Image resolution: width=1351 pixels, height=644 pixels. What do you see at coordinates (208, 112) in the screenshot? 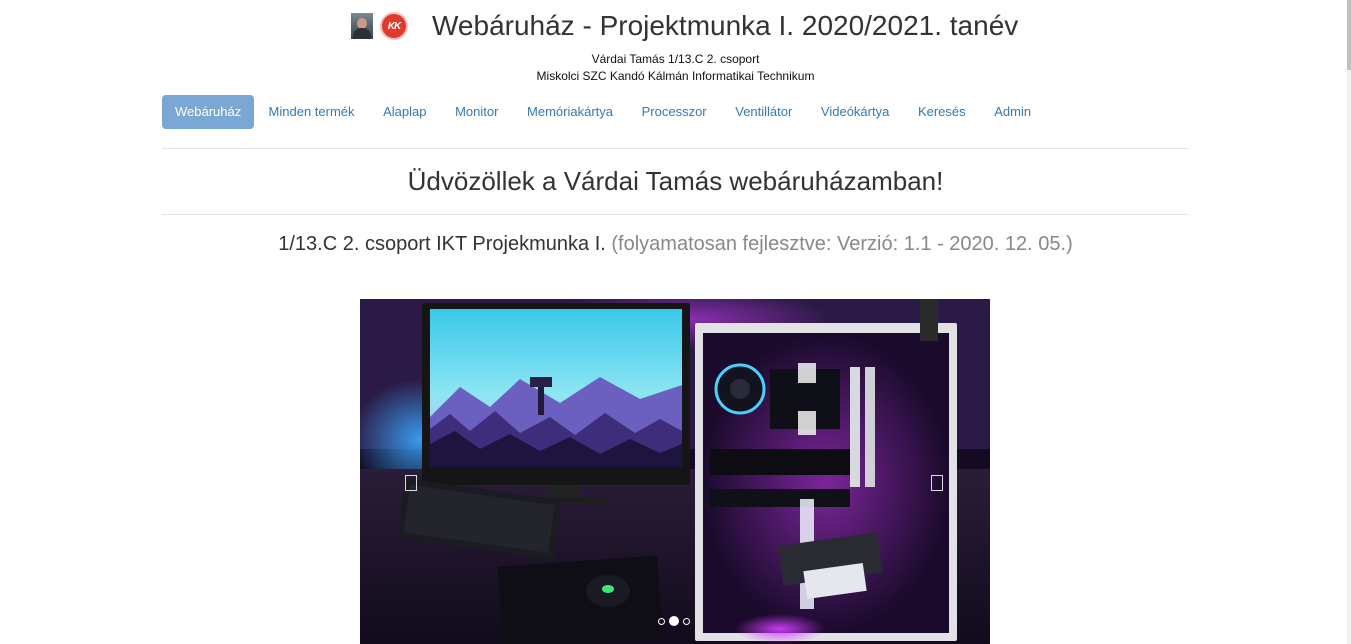
I see `nav-item-webaruhaz: Webáruház` at bounding box center [208, 112].